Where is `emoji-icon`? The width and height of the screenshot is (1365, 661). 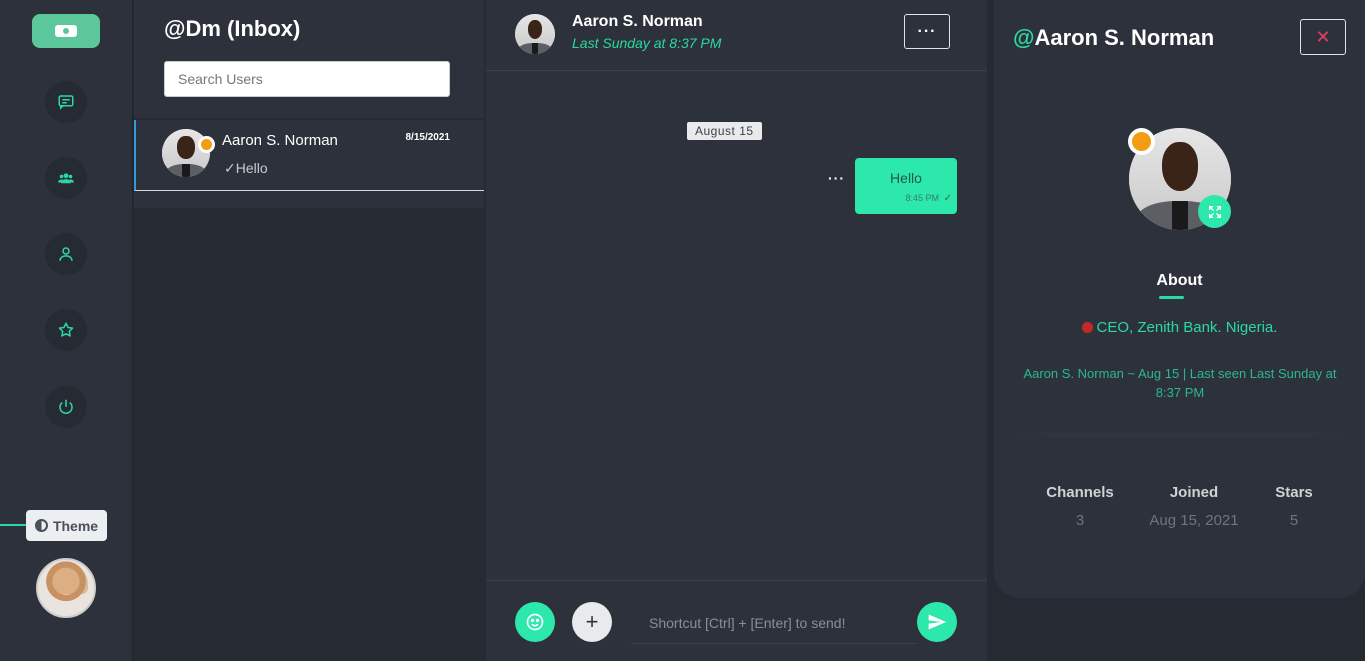
emoji-icon is located at coordinates (535, 622).